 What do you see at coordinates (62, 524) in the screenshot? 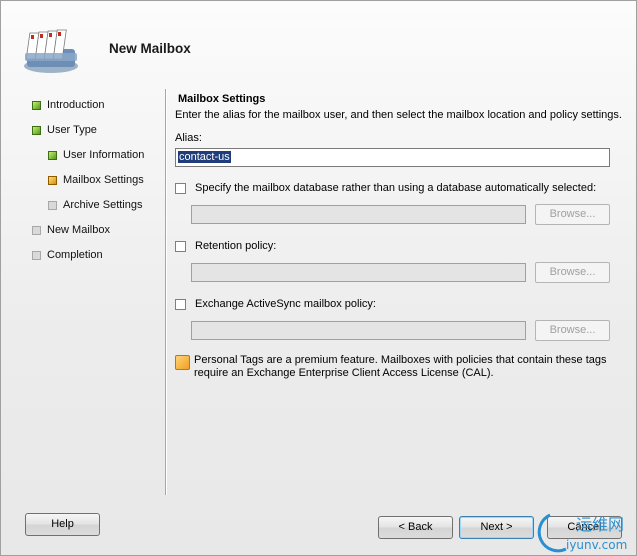
I see `help-button: Help` at bounding box center [62, 524].